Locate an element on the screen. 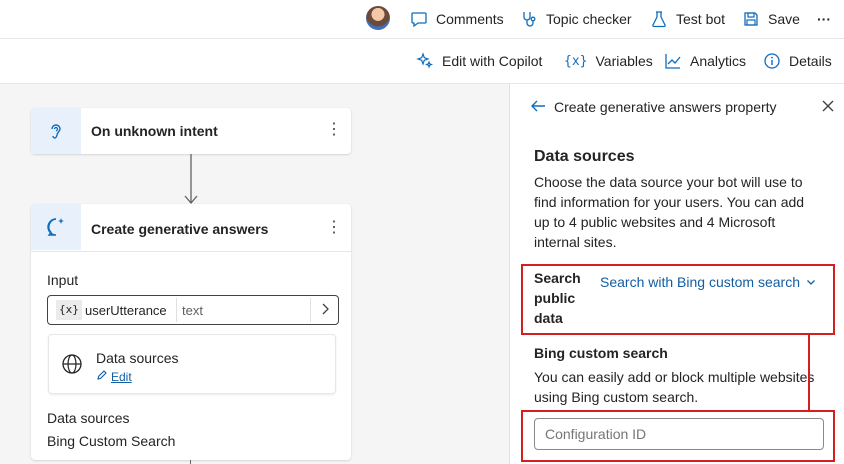 The width and height of the screenshot is (844, 464). details-label: Details is located at coordinates (810, 61).